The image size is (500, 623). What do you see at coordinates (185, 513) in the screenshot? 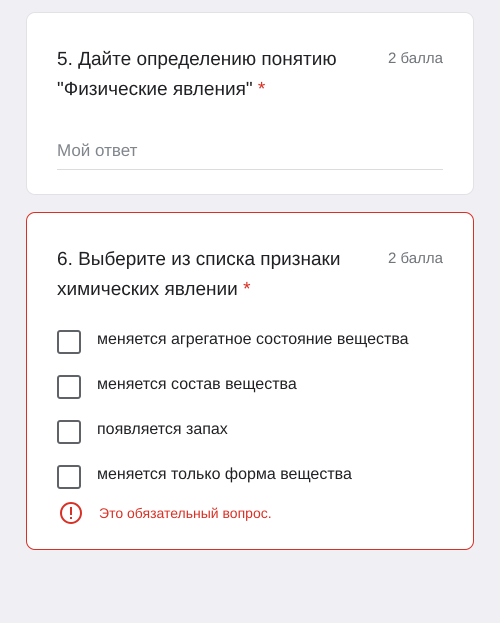
I see `error-message: Это обязательный вопрос.` at bounding box center [185, 513].